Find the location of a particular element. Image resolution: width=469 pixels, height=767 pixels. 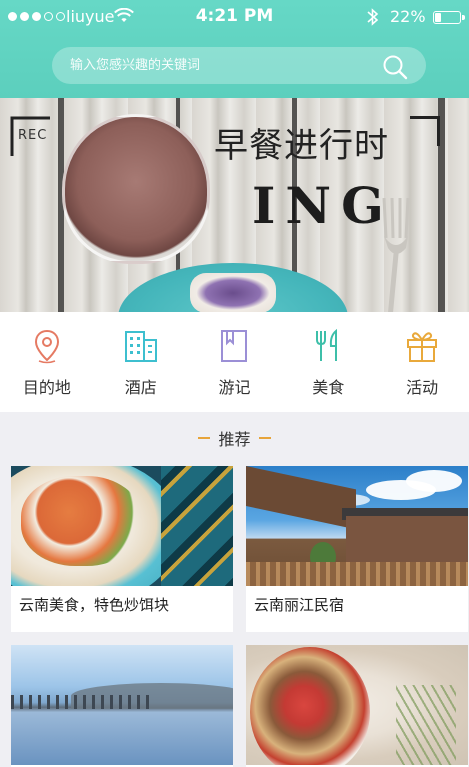

gift-icon is located at coordinates (422, 347).